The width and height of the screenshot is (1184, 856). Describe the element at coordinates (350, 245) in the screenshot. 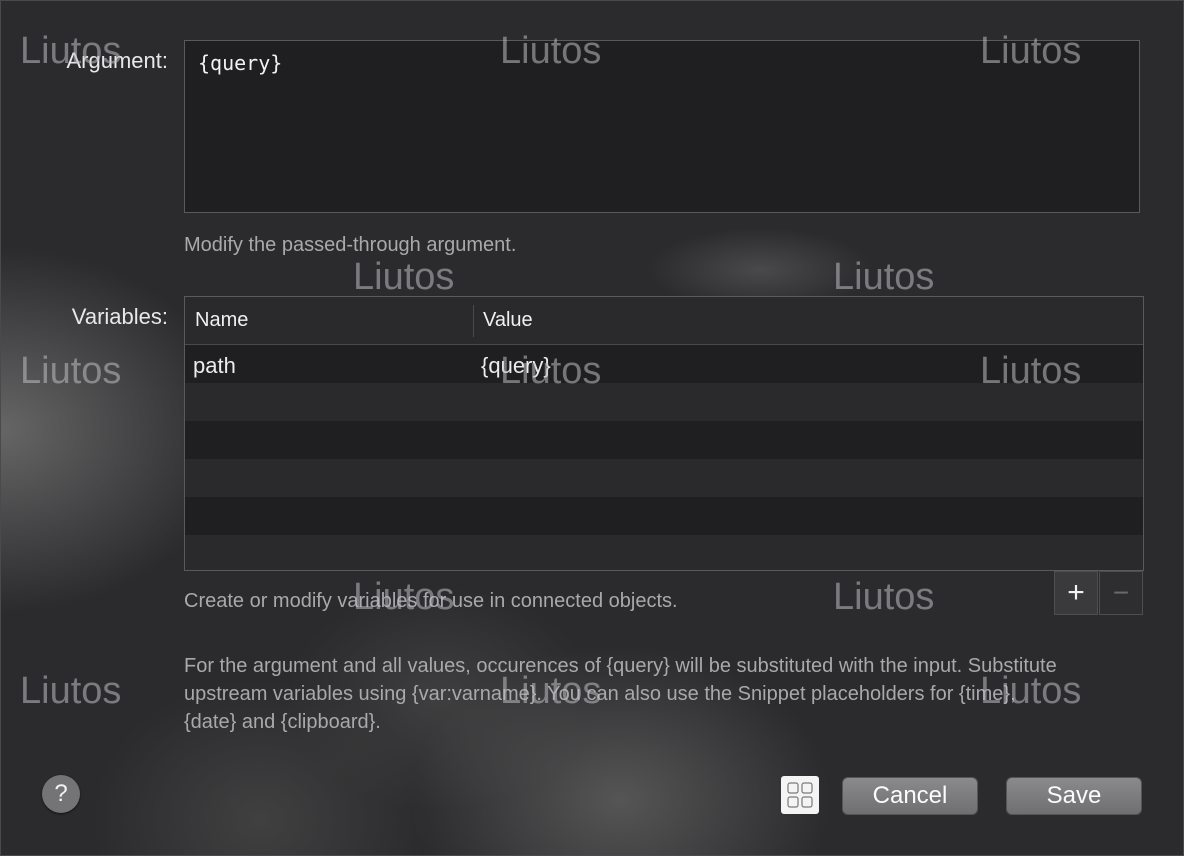

I see `argument-help-text: Modify the passed-through argument.` at that location.